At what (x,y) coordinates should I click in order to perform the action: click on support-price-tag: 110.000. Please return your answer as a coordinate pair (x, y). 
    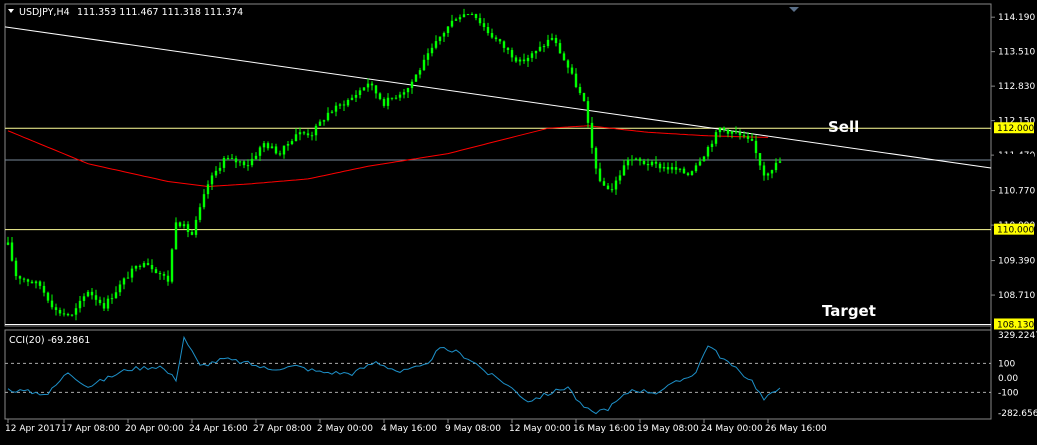
    Looking at the image, I should click on (1015, 231).